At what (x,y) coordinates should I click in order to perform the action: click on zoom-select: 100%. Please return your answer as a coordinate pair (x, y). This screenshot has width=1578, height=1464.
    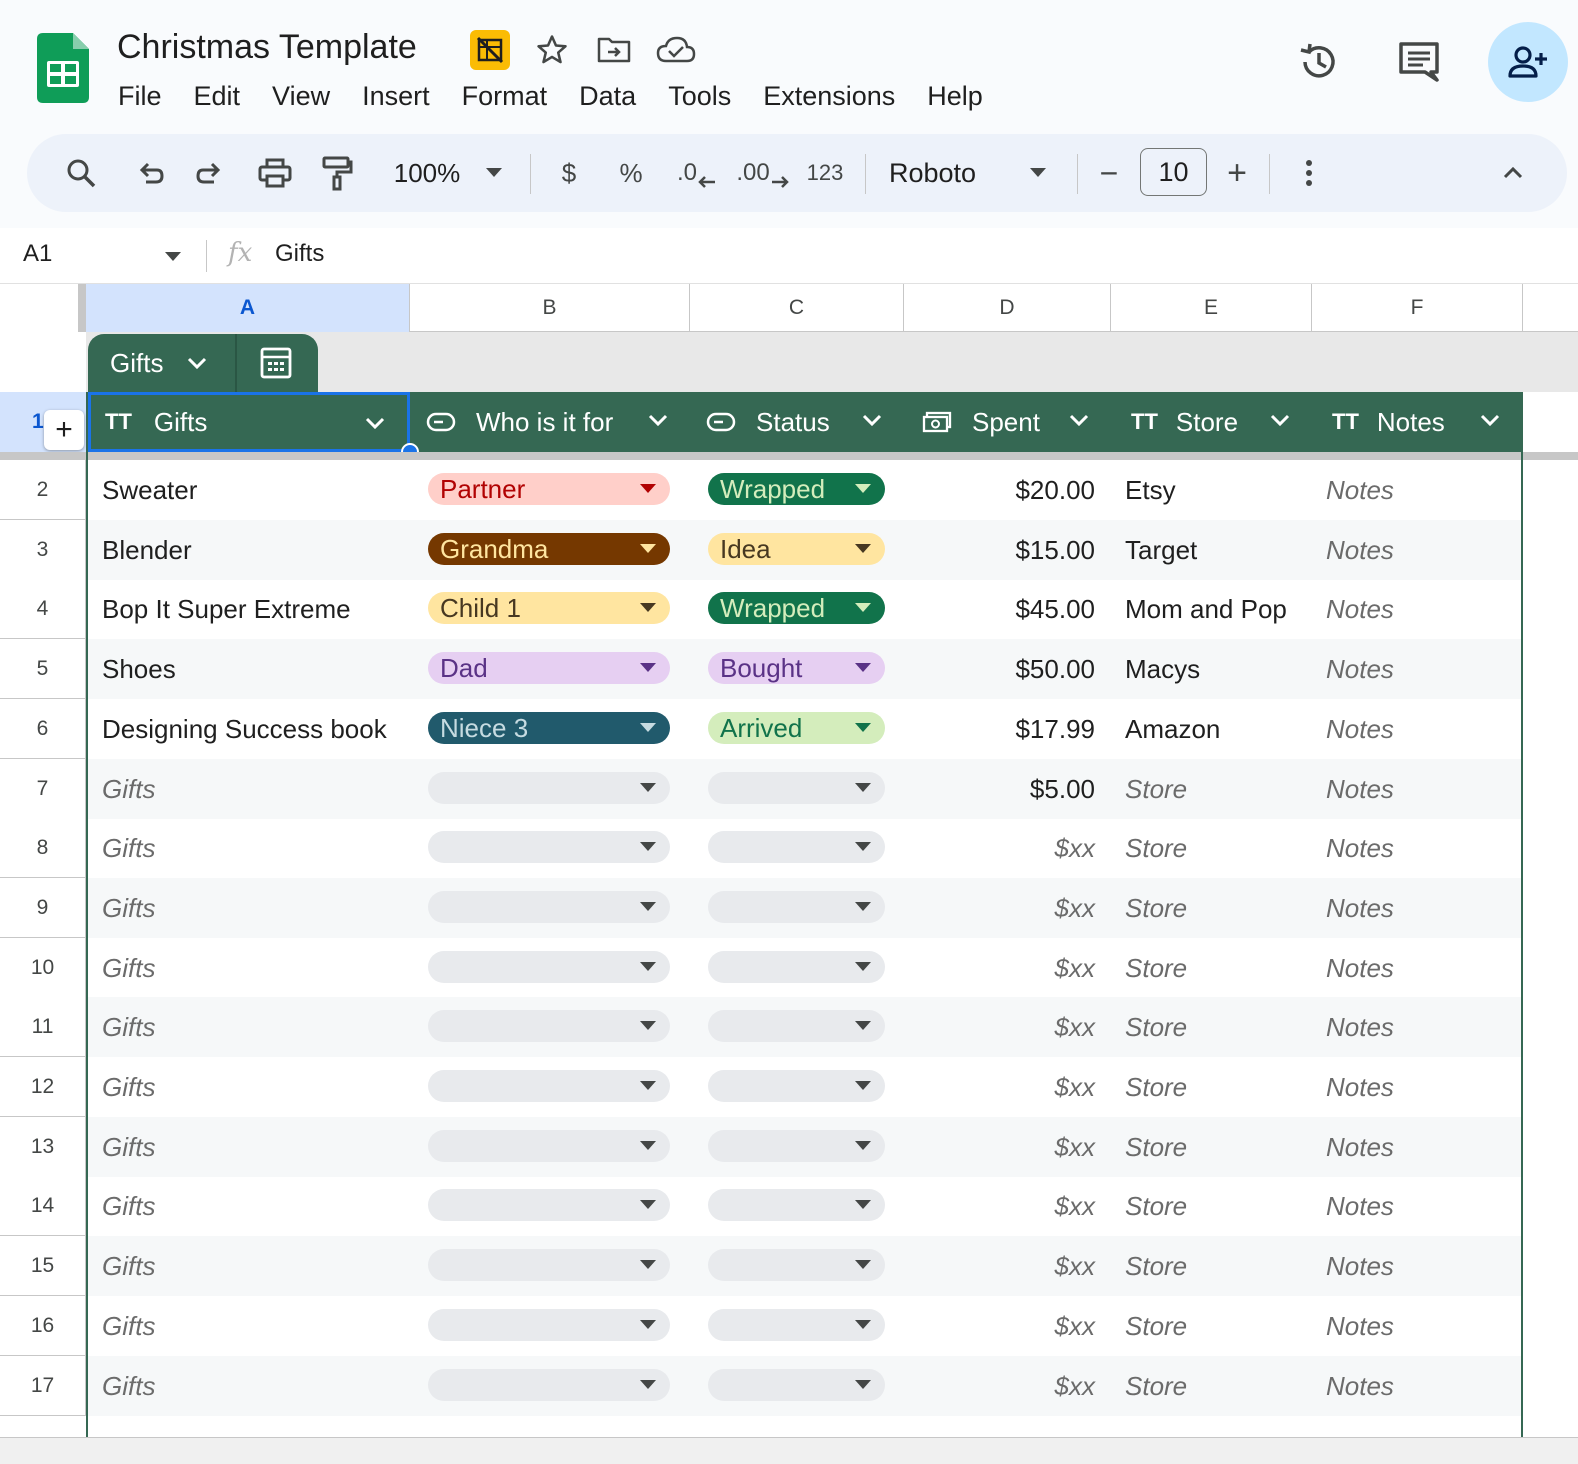
    Looking at the image, I should click on (427, 173).